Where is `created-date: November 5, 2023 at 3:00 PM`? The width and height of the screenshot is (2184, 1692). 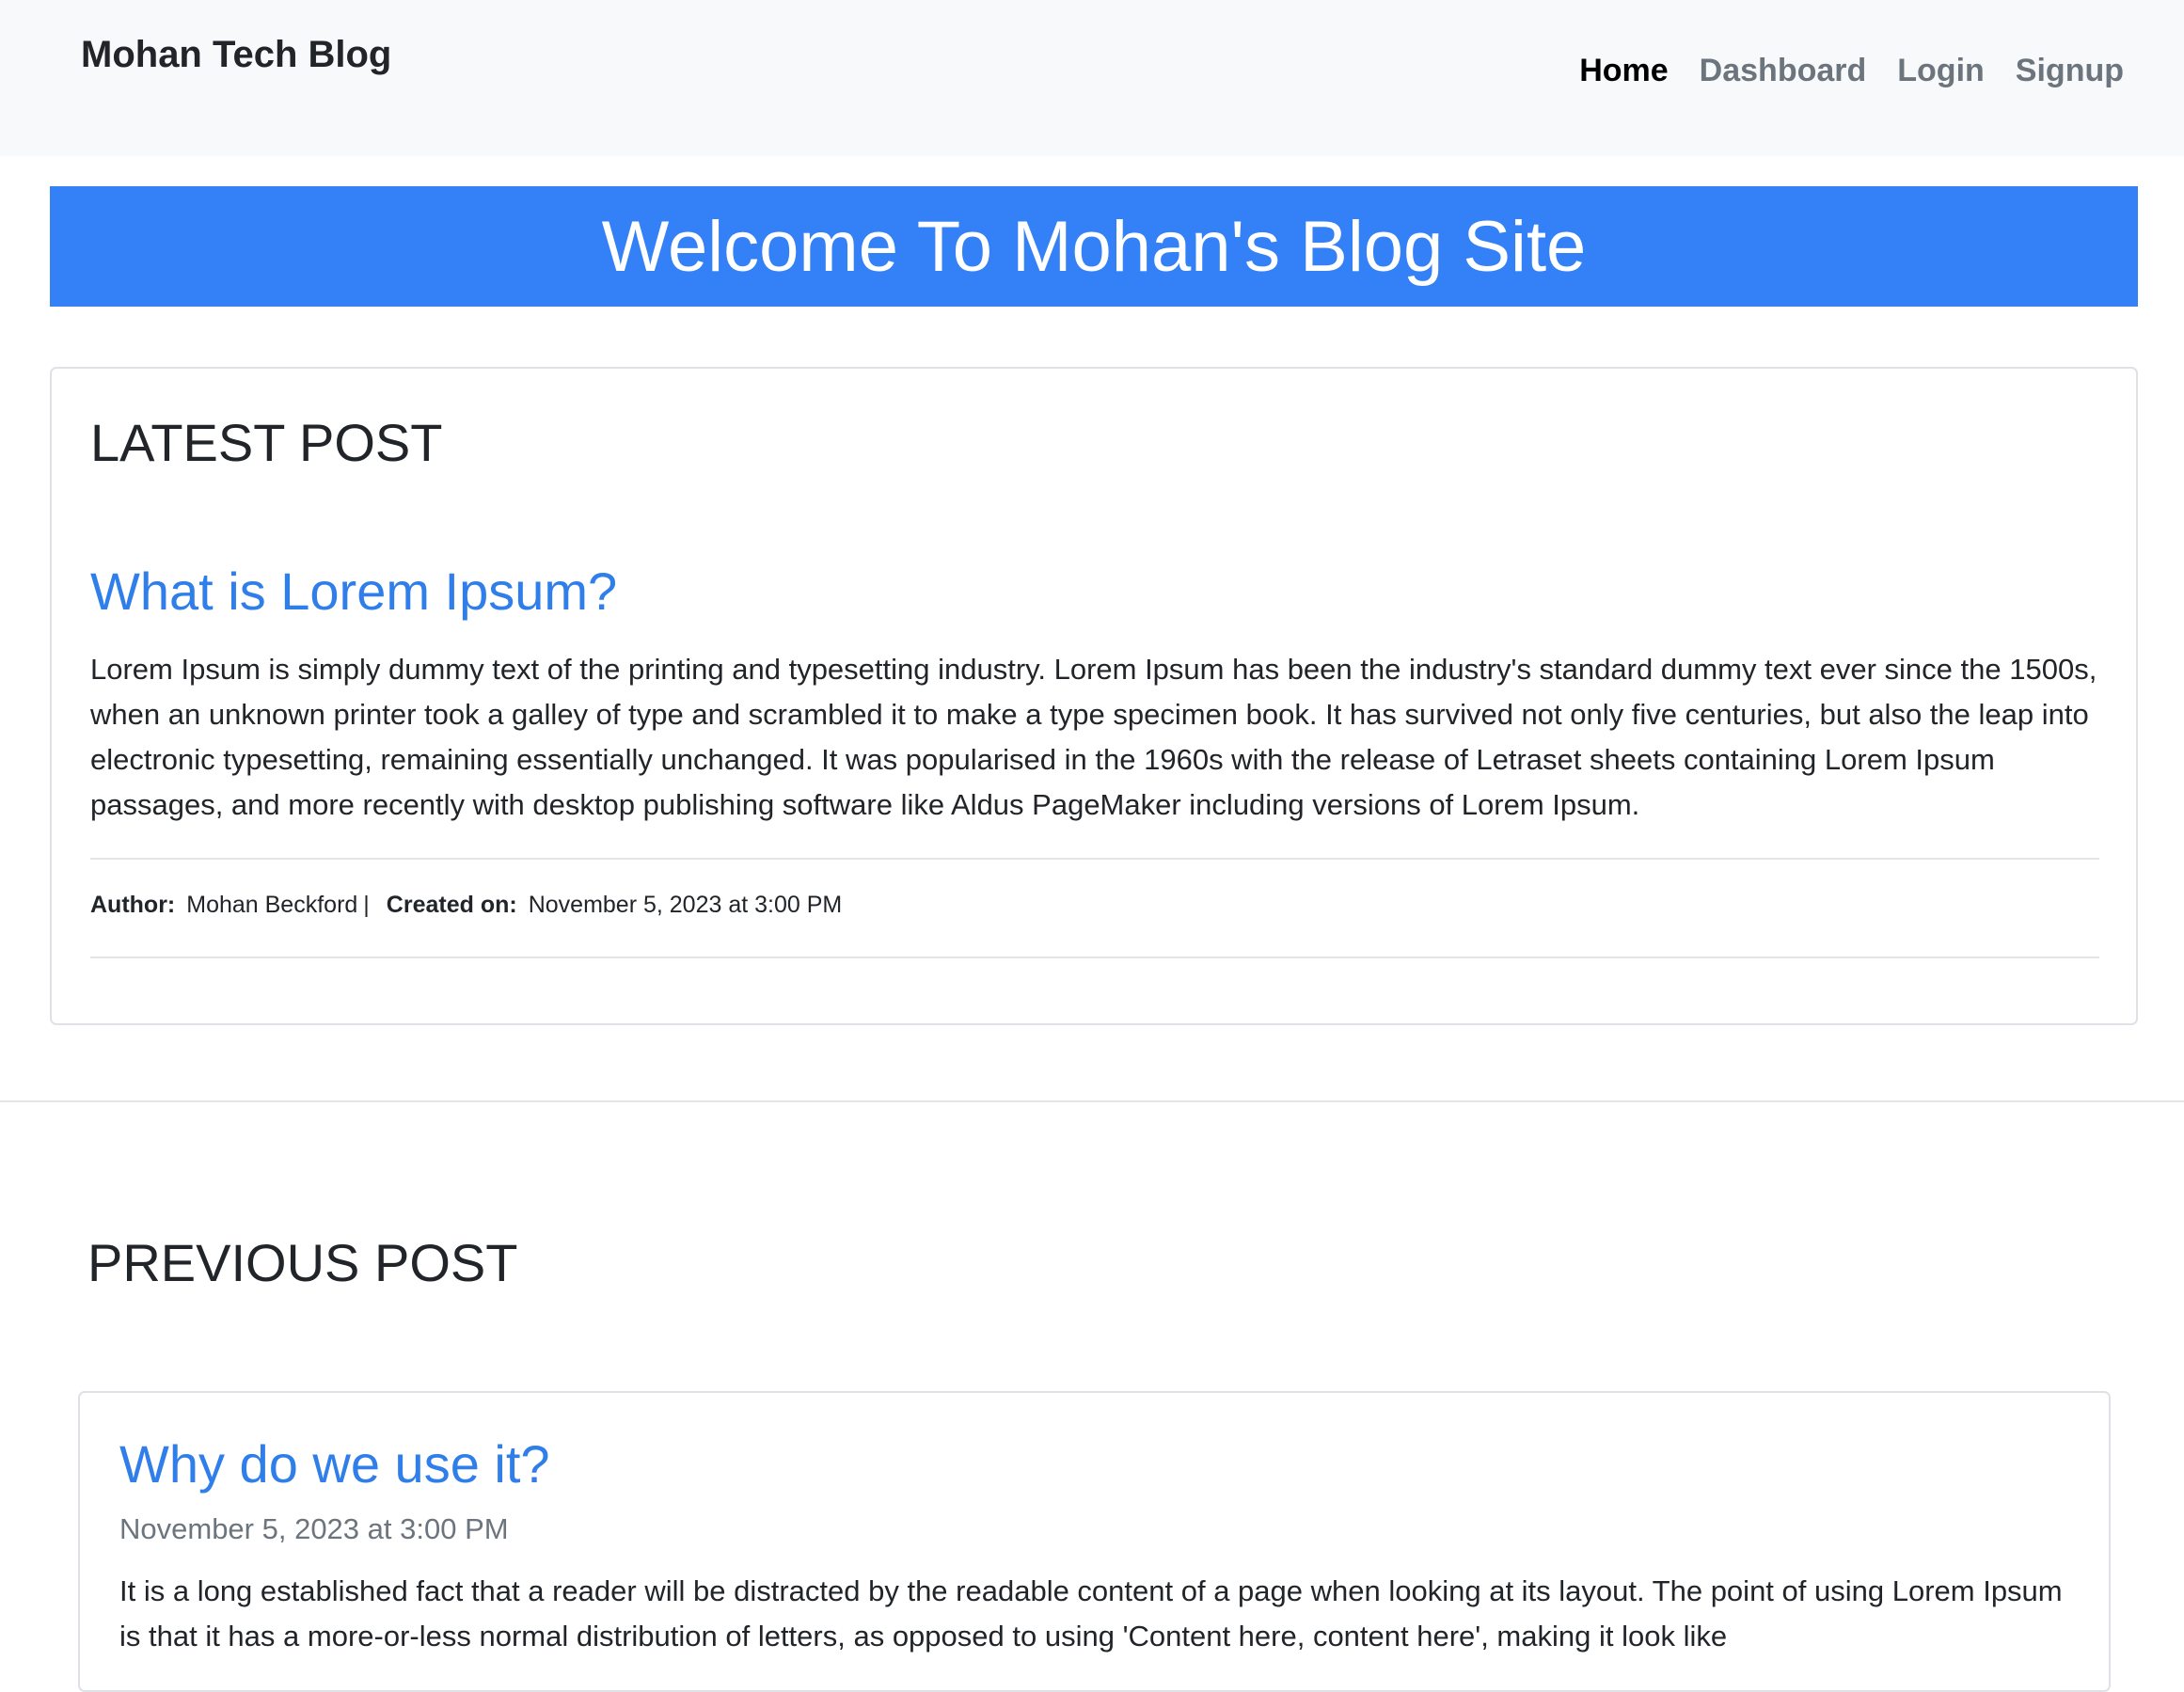
created-date: November 5, 2023 at 3:00 PM is located at coordinates (685, 905).